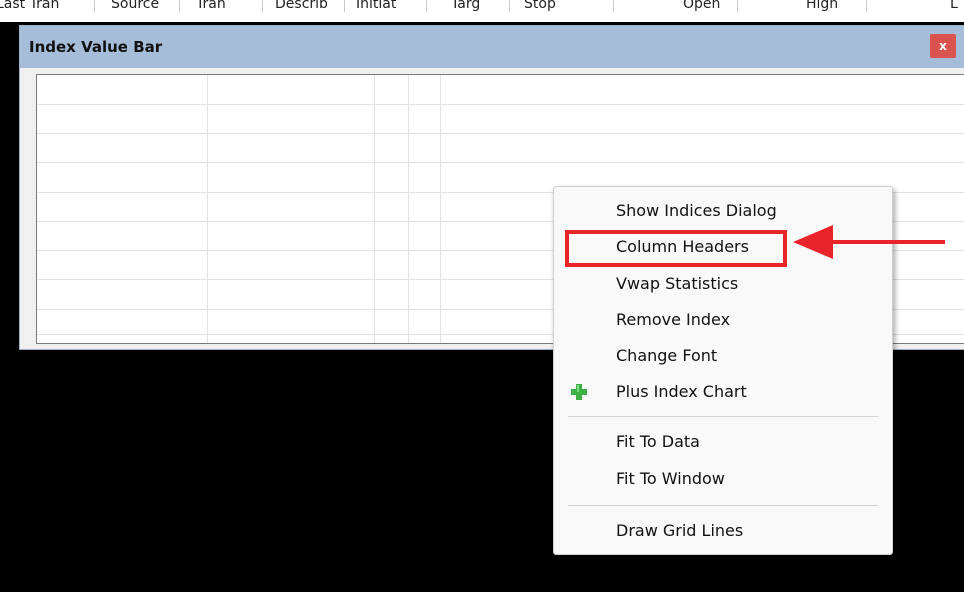 The height and width of the screenshot is (592, 964). I want to click on menu-item-label: Fit To Data, so click(658, 441).